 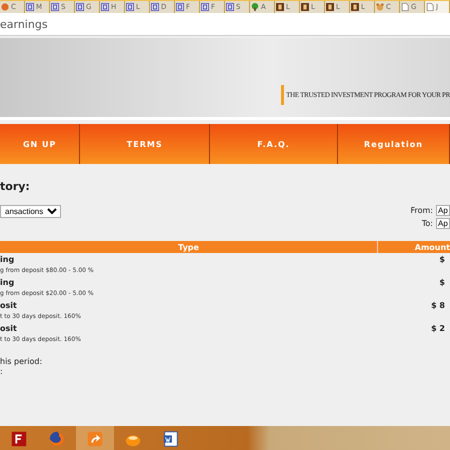 What do you see at coordinates (145, 144) in the screenshot?
I see `nav-link: TERMS` at bounding box center [145, 144].